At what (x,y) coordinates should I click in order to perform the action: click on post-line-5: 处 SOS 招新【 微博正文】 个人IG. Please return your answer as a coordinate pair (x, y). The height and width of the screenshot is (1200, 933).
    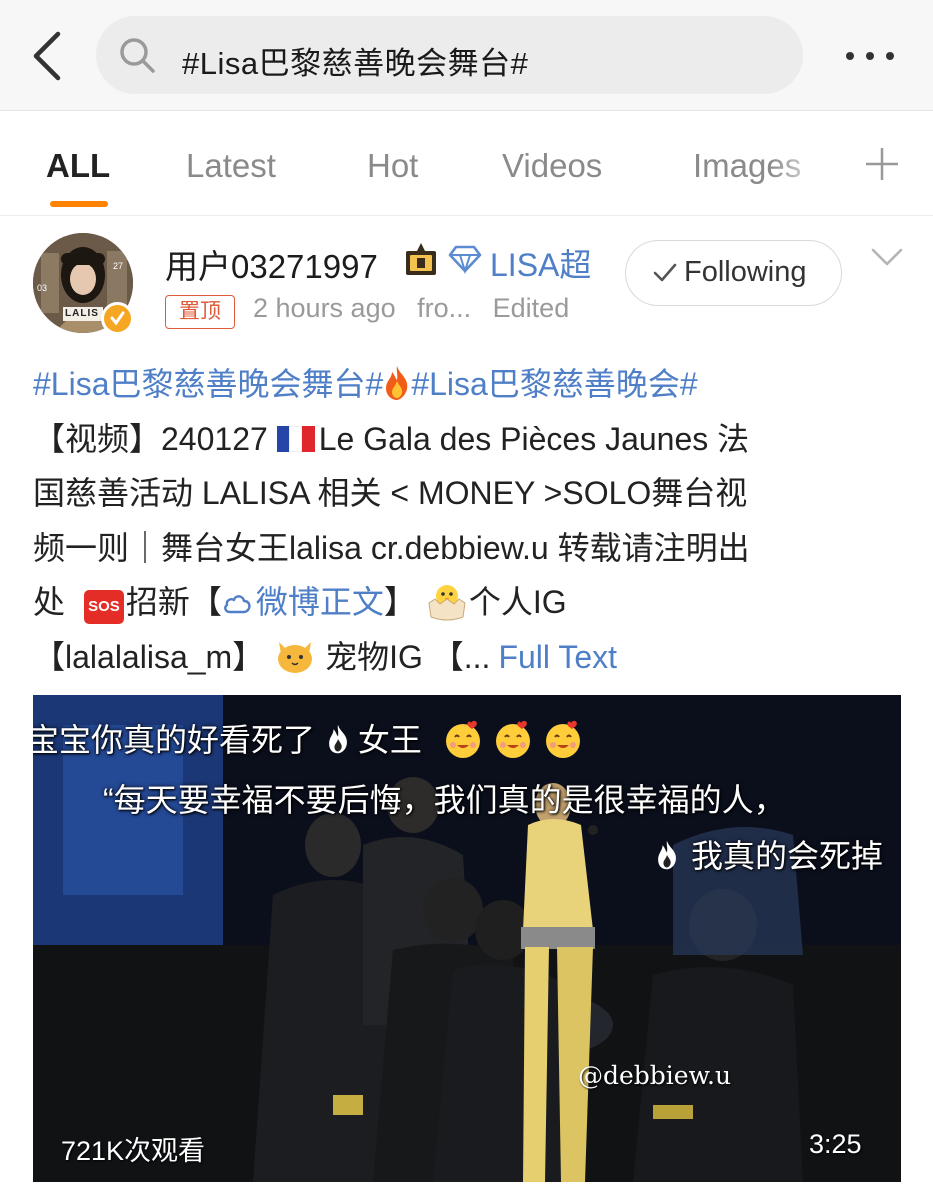
    Looking at the image, I should click on (473, 602).